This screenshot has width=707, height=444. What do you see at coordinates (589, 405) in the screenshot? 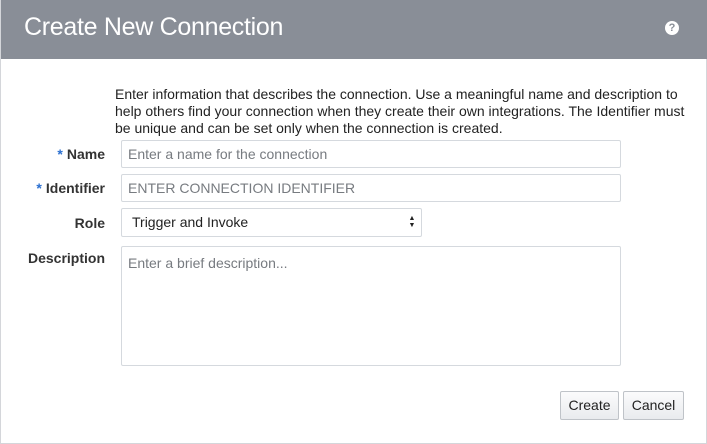
I see `create-button: Create` at bounding box center [589, 405].